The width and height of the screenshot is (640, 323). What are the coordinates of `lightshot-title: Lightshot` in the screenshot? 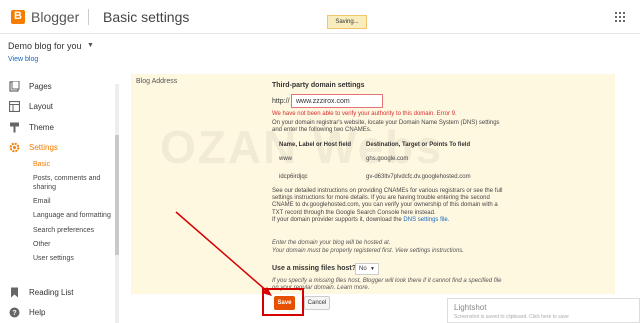 It's located at (470, 307).